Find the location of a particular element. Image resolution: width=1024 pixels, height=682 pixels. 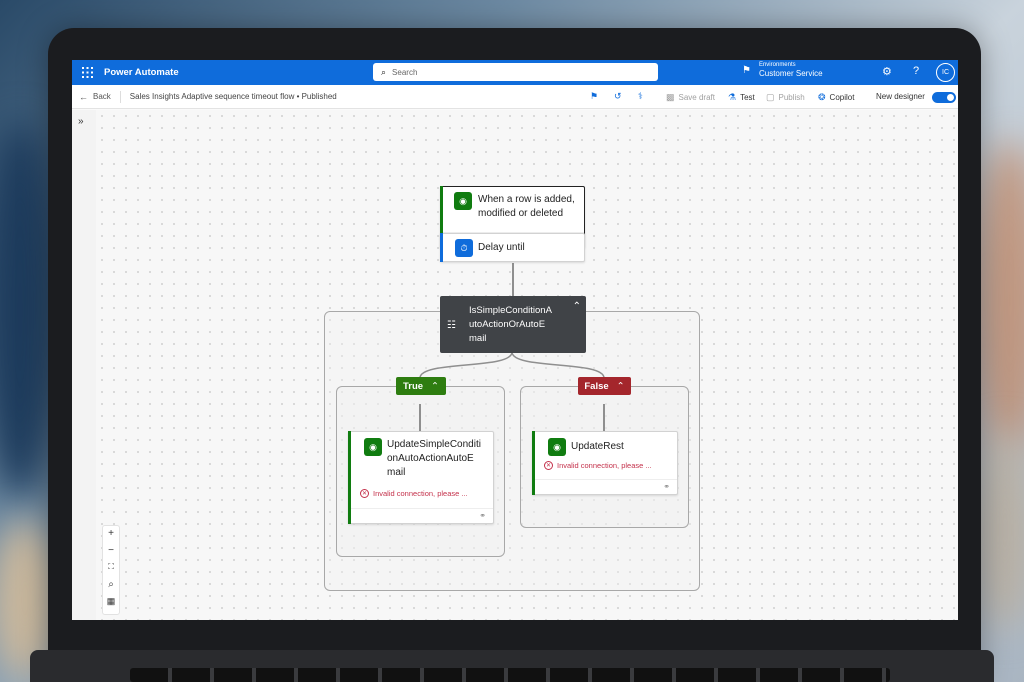

expand-panel-icon: » is located at coordinates (81, 121).